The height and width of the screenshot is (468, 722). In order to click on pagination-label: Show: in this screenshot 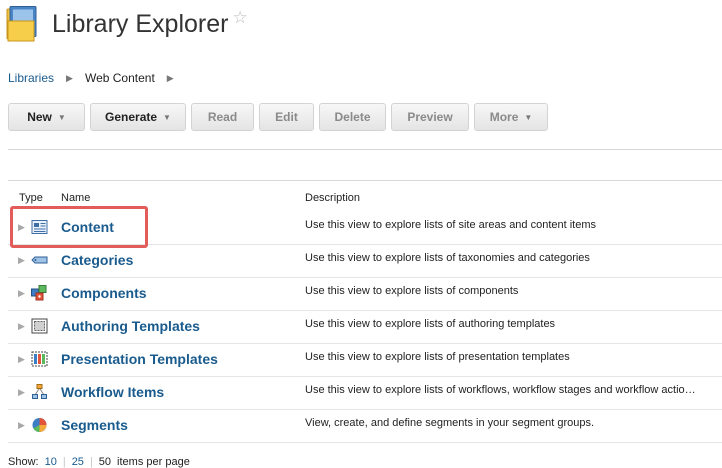, I will do `click(23, 462)`.